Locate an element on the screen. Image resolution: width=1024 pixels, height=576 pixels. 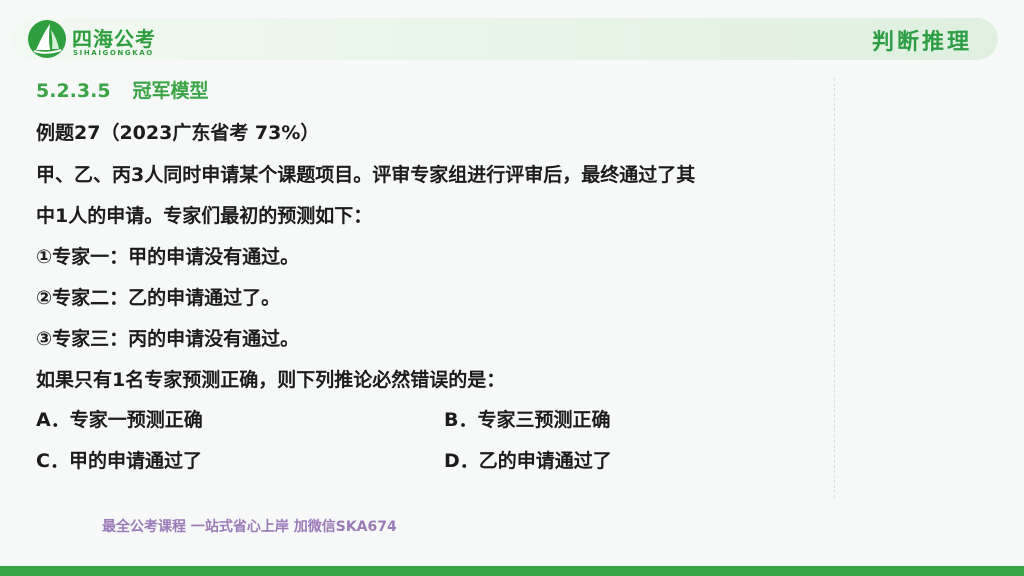
question-line: 甲、乙、丙3人同时申请某个课题项目。评审专家组进行评审后，最终通过了其 is located at coordinates (366, 175).